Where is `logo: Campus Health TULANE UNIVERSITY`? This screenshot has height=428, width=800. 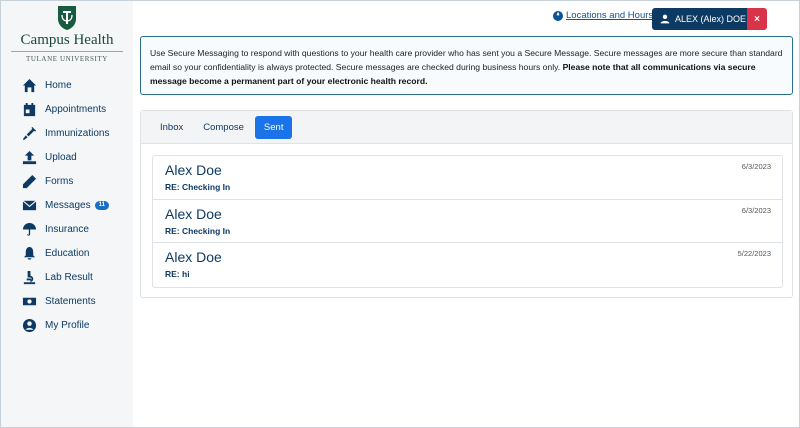 logo: Campus Health TULANE UNIVERSITY is located at coordinates (67, 34).